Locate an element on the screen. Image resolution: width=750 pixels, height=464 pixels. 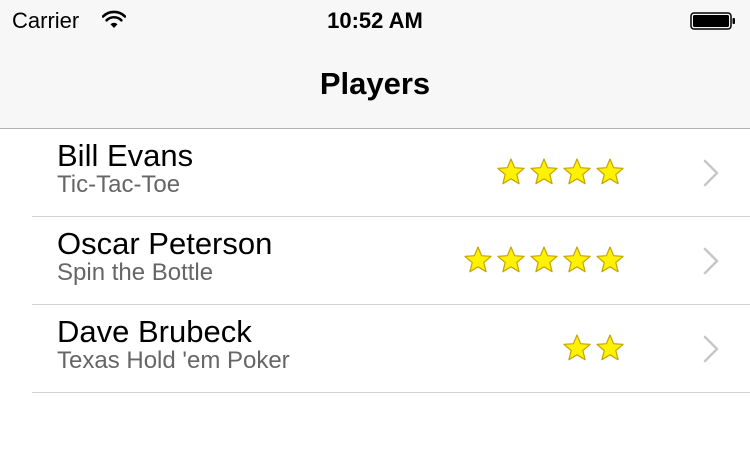
player-game: Spin the Bottle is located at coordinates (135, 272).